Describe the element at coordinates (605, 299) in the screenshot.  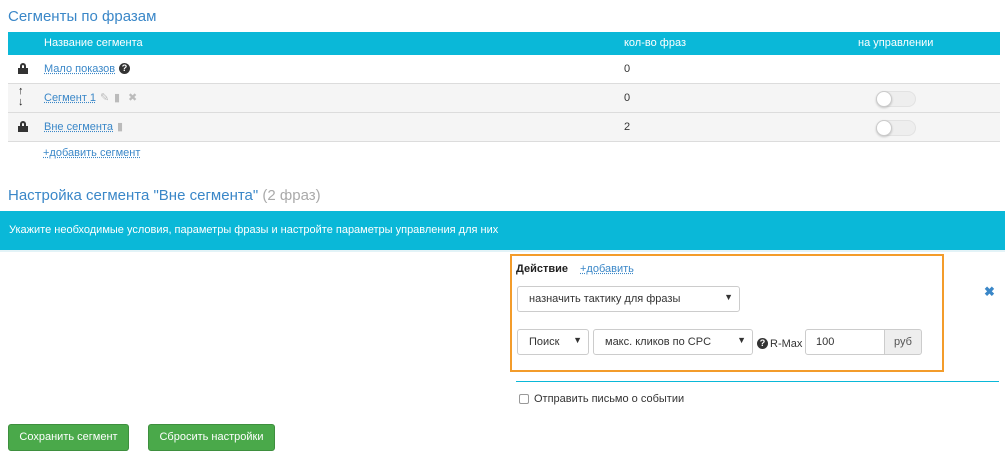
I see `tactic-select-value: назначить тактику для фразы` at that location.